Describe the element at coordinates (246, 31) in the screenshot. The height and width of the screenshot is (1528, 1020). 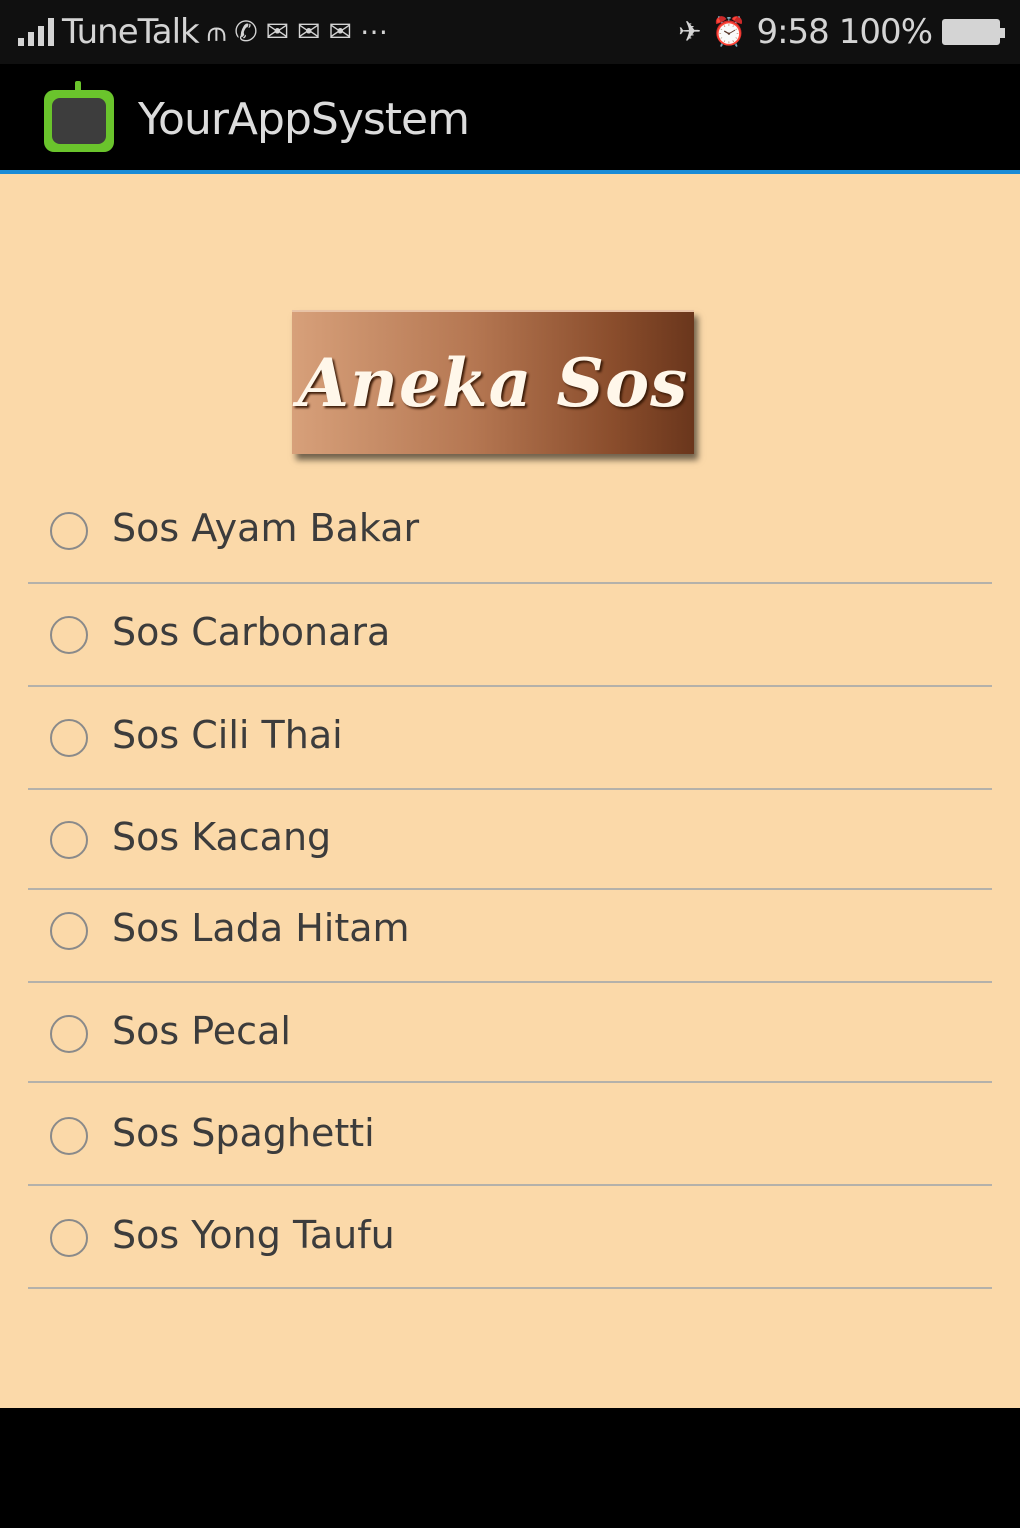
I see `whatsapp-icon: ✆` at that location.